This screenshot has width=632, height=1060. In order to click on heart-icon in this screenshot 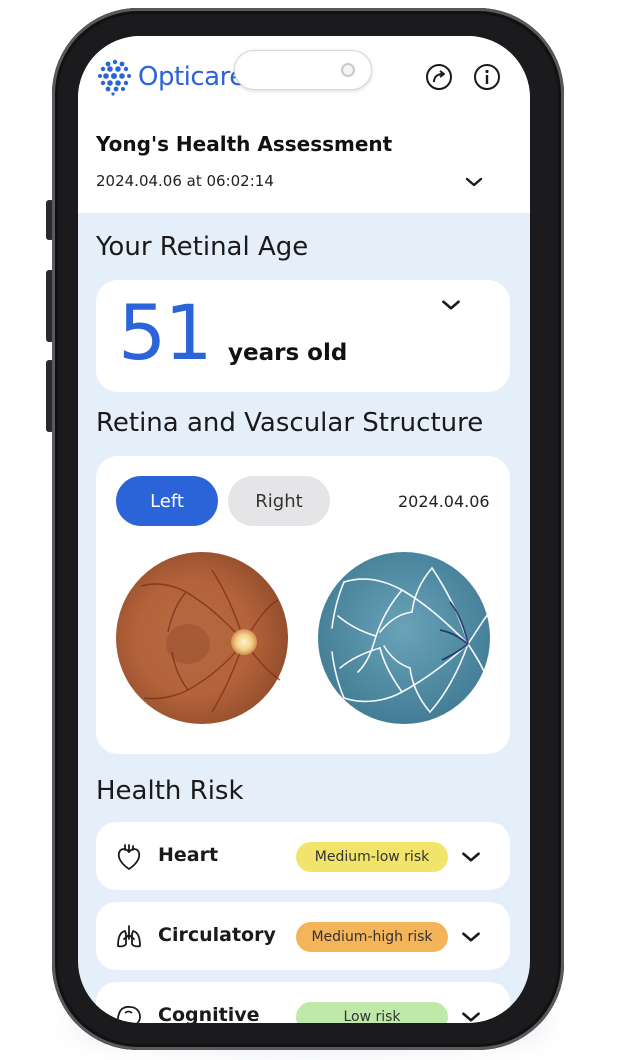, I will do `click(129, 857)`.